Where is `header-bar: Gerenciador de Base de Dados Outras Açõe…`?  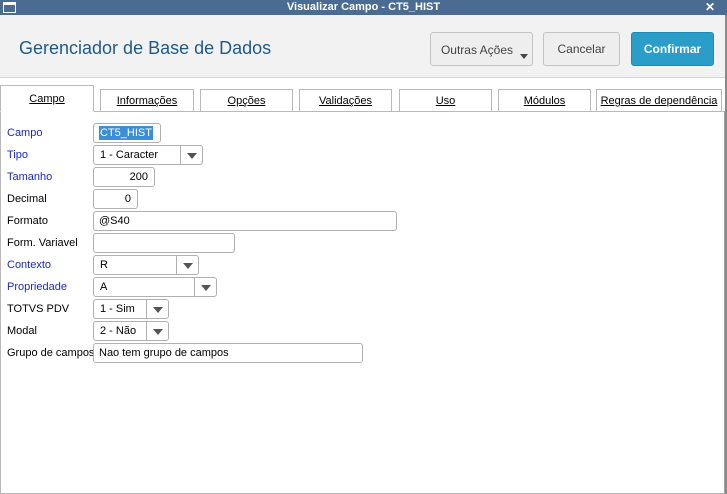
header-bar: Gerenciador de Base de Dados Outras Açõe… is located at coordinates (363, 46).